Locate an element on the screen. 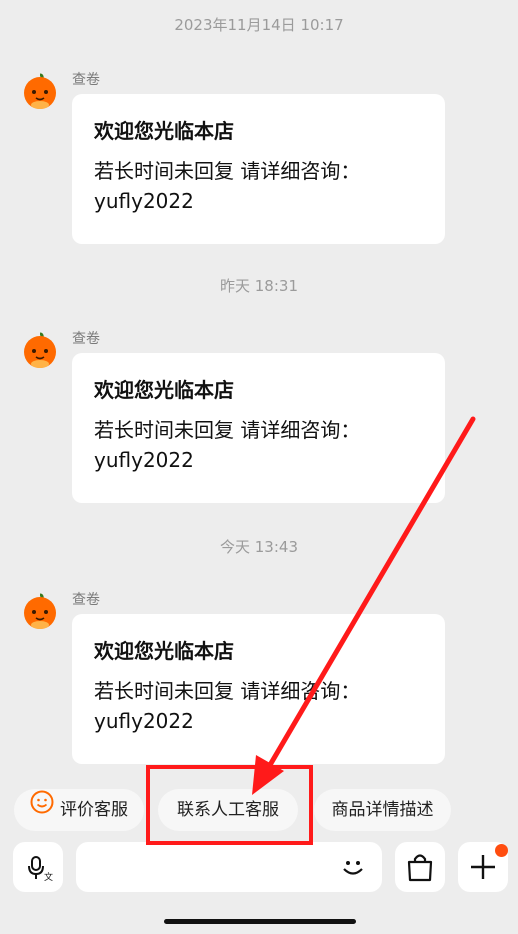  smiley-icon is located at coordinates (42, 809).